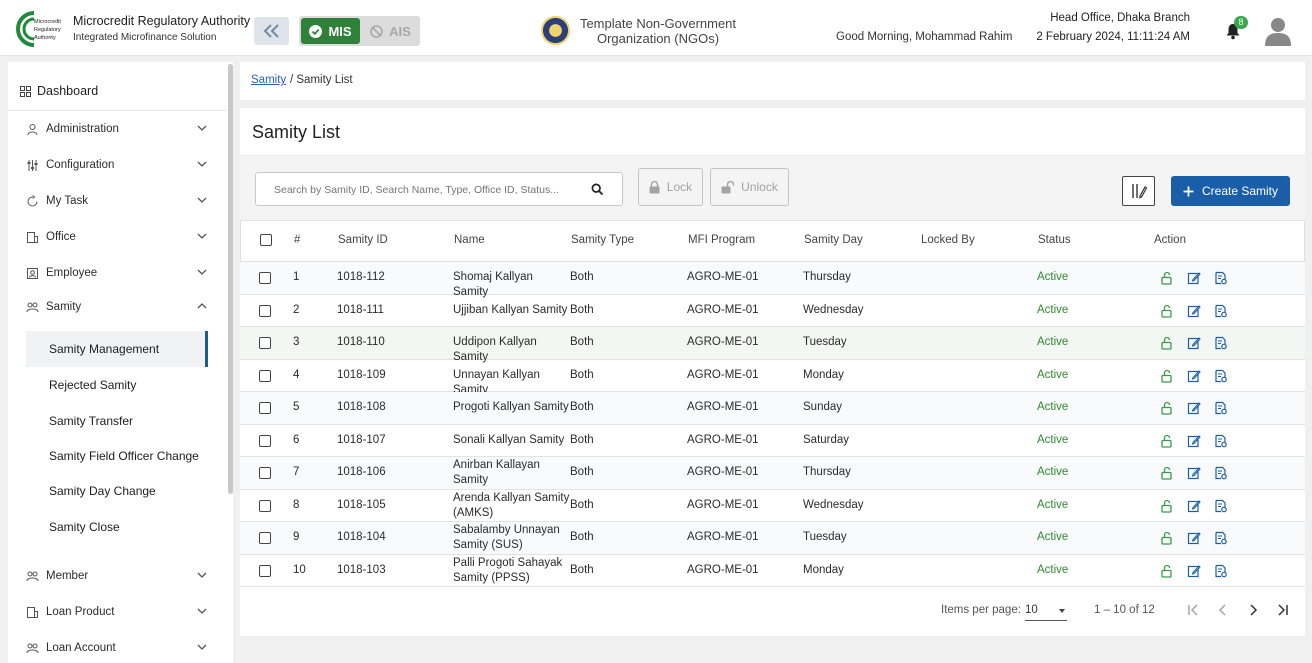  Describe the element at coordinates (120, 201) in the screenshot. I see `sidebar-item-my-task: My Task` at that location.